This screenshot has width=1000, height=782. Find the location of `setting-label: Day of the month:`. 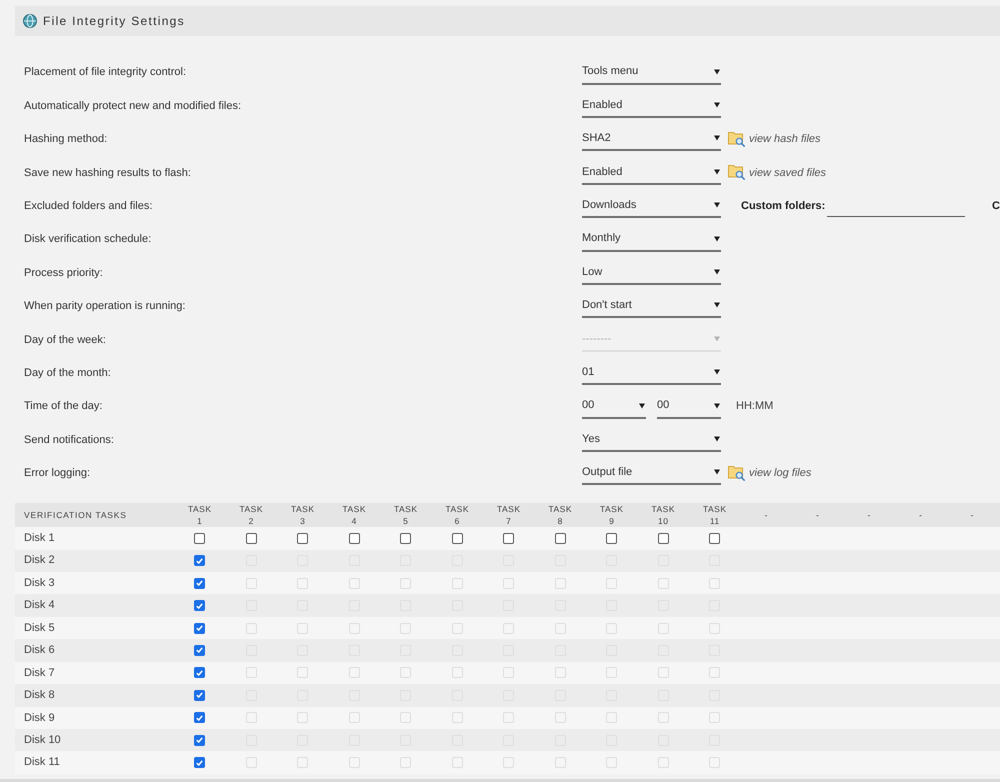

setting-label: Day of the month: is located at coordinates (68, 373).